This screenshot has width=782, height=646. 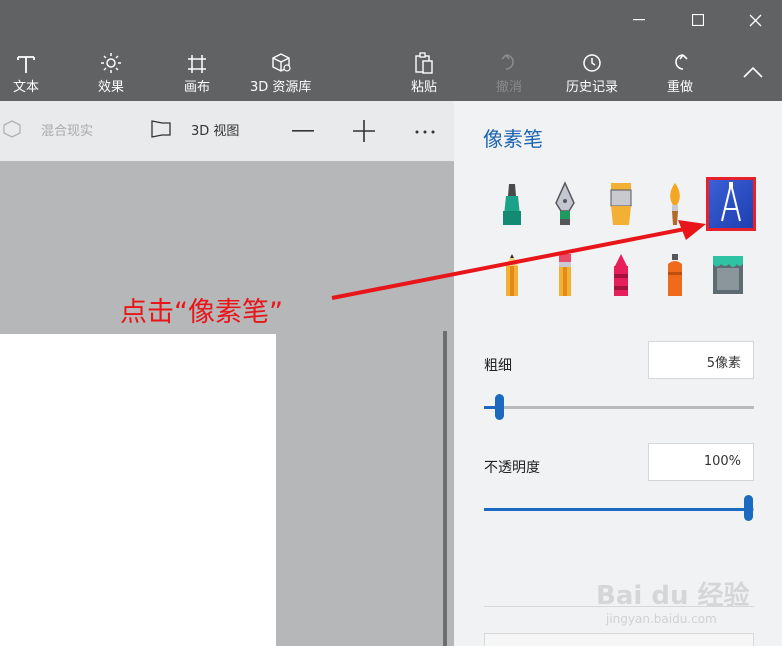 I want to click on watermark-logo: Bai du 经验, so click(x=673, y=596).